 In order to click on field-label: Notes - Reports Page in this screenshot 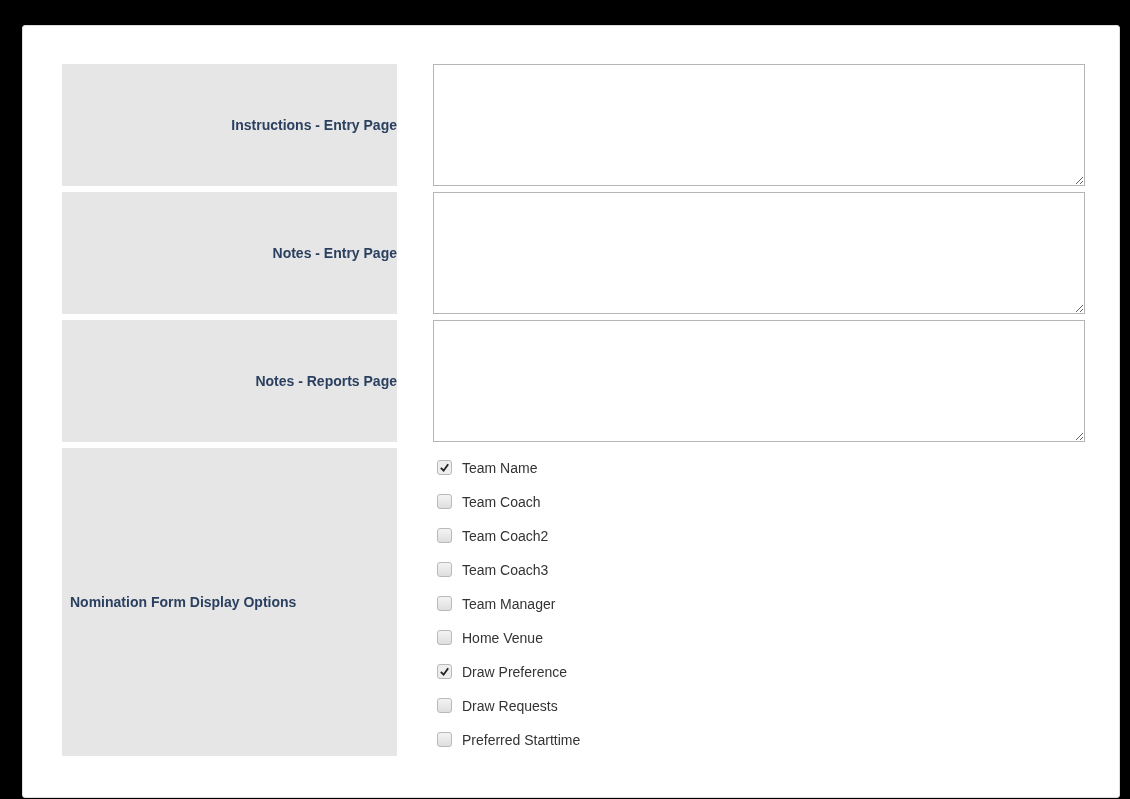, I will do `click(326, 381)`.